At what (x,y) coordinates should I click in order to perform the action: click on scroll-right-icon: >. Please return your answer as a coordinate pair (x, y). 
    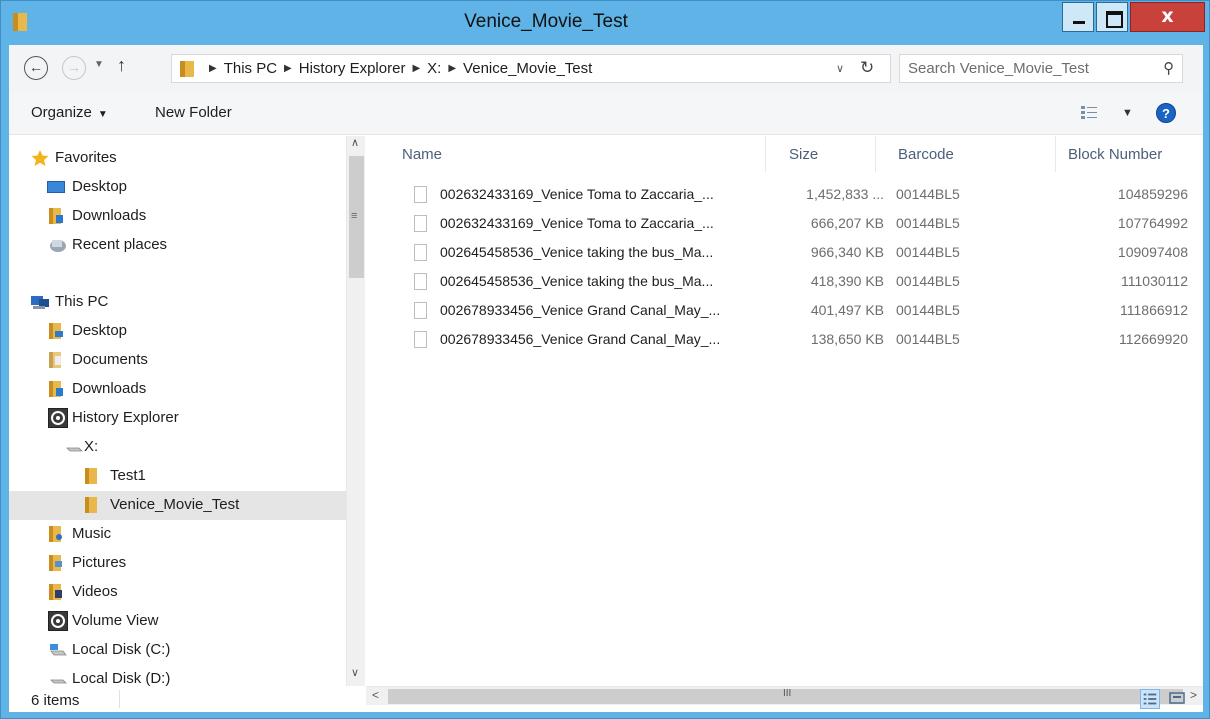
    Looking at the image, I should click on (1193, 695).